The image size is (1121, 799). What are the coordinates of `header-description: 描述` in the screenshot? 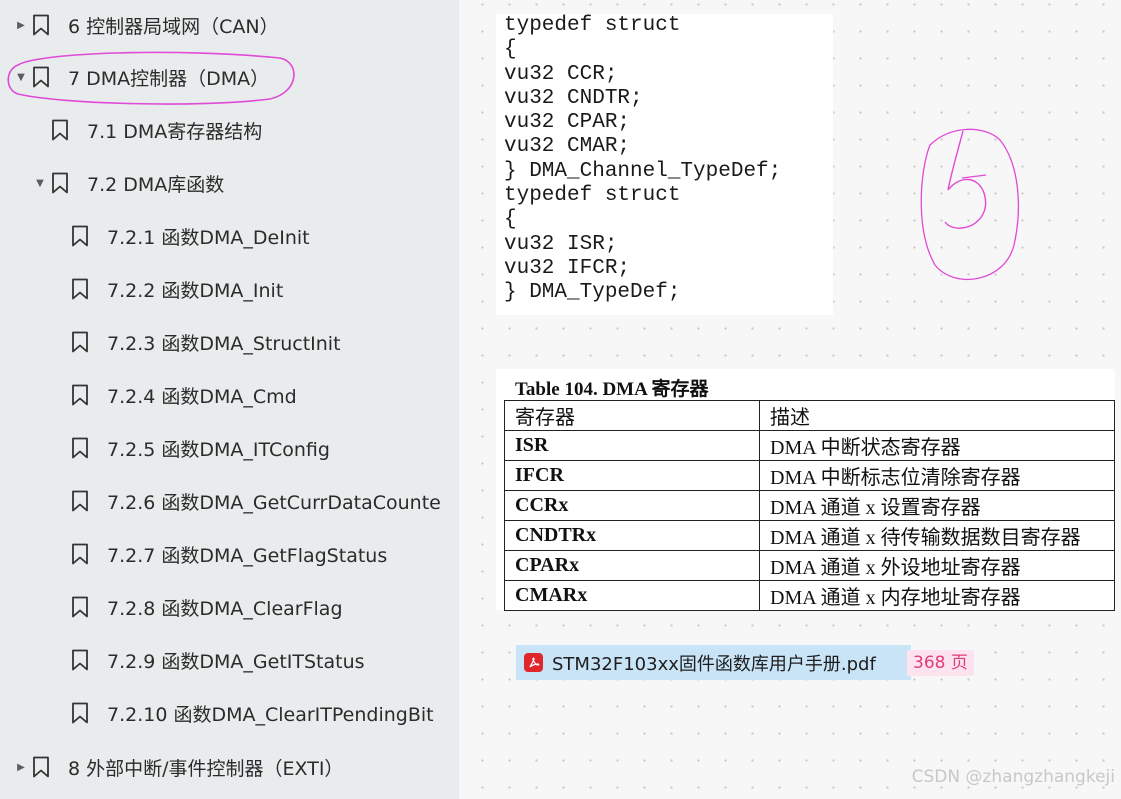 It's located at (937, 415).